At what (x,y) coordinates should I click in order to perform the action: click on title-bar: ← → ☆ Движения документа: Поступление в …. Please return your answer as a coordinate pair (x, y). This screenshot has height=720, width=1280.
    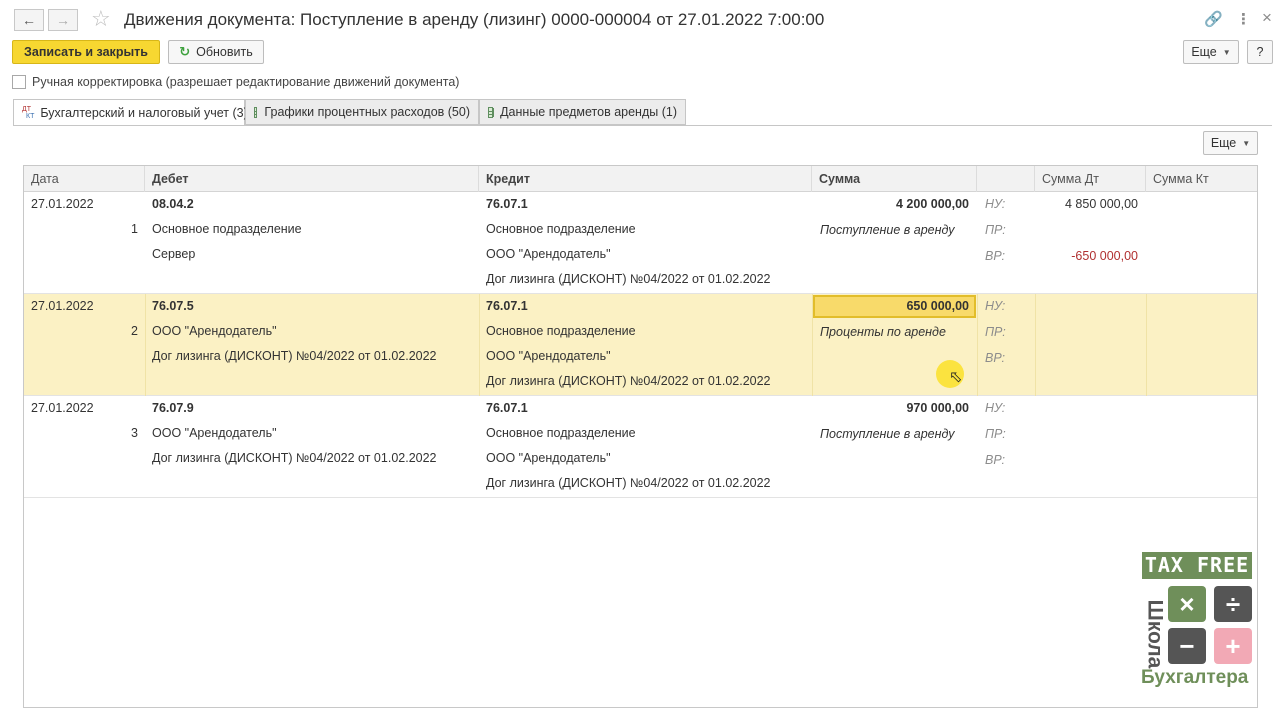
    Looking at the image, I should click on (640, 20).